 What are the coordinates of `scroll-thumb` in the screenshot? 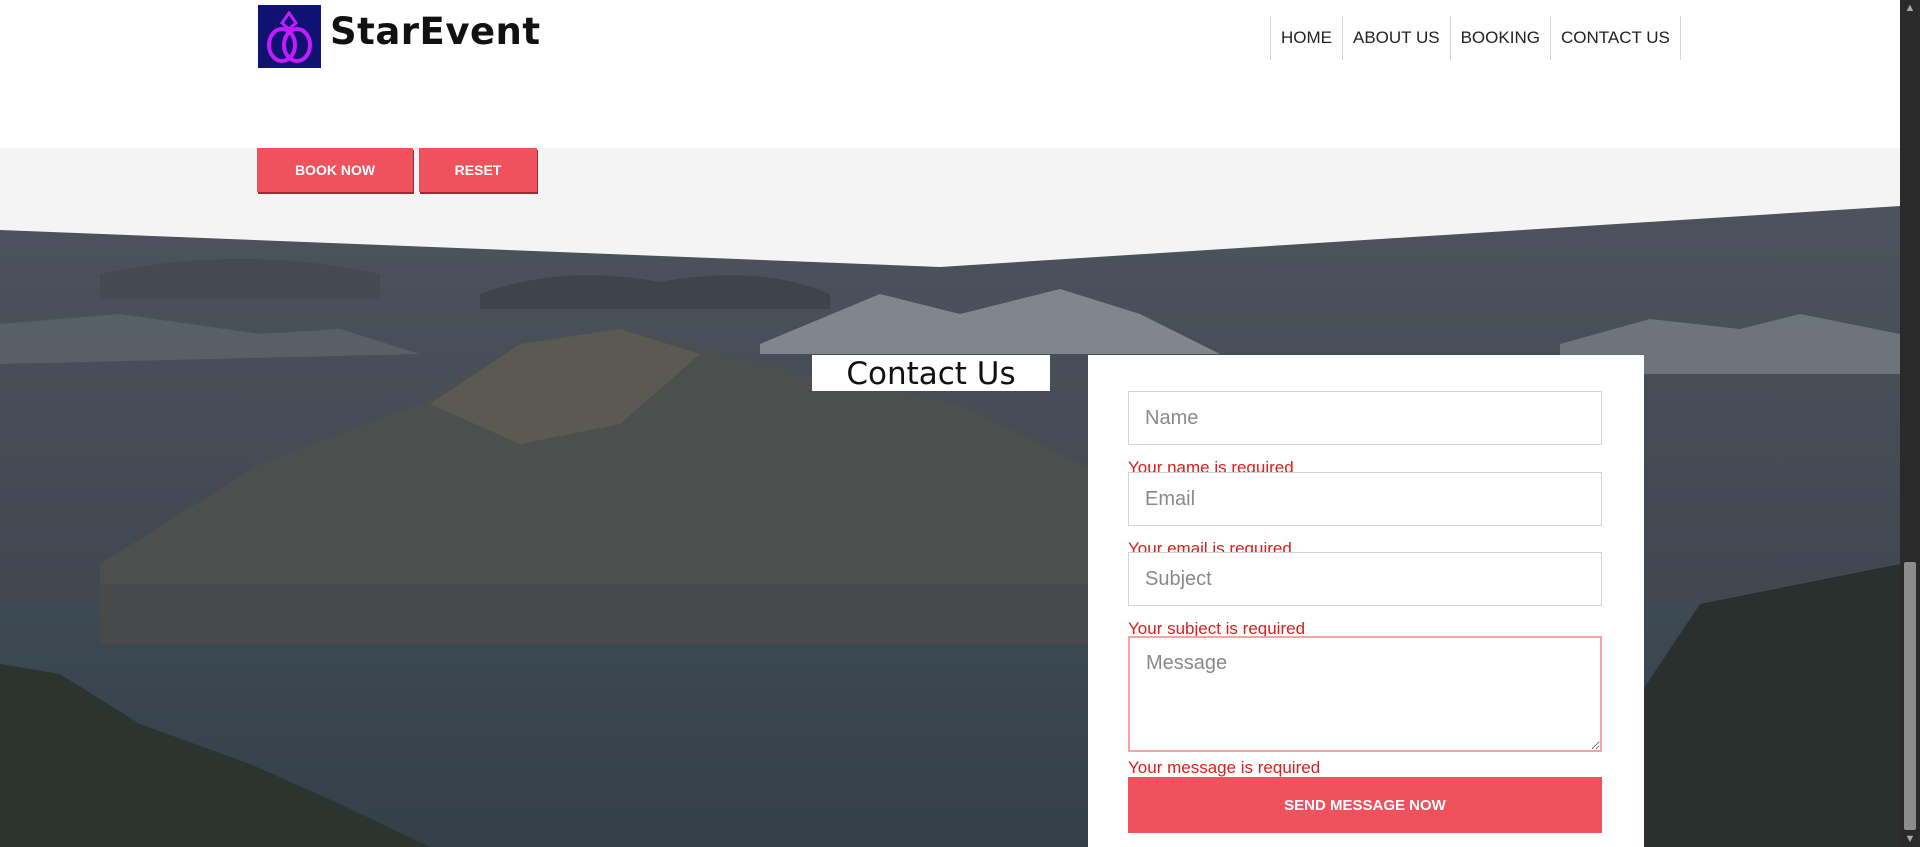 It's located at (1910, 696).